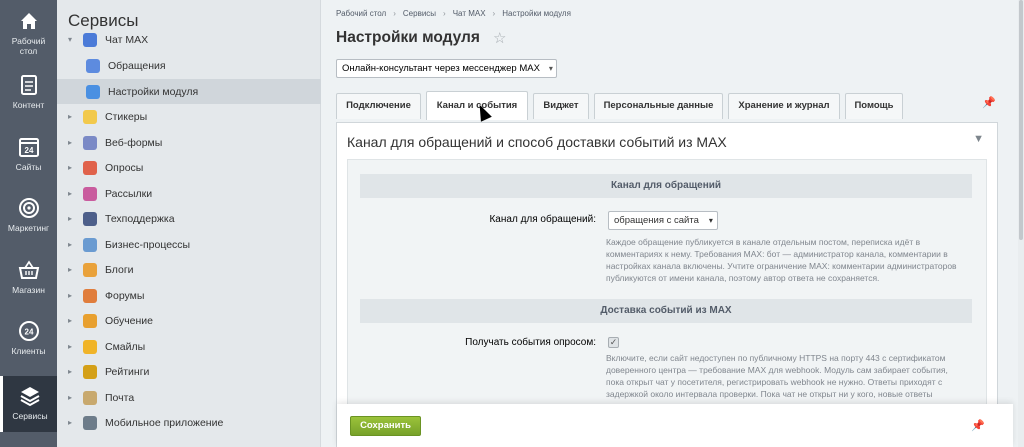 The image size is (1024, 447). I want to click on sidebar-item: ▸ Веб-формы, so click(189, 142).